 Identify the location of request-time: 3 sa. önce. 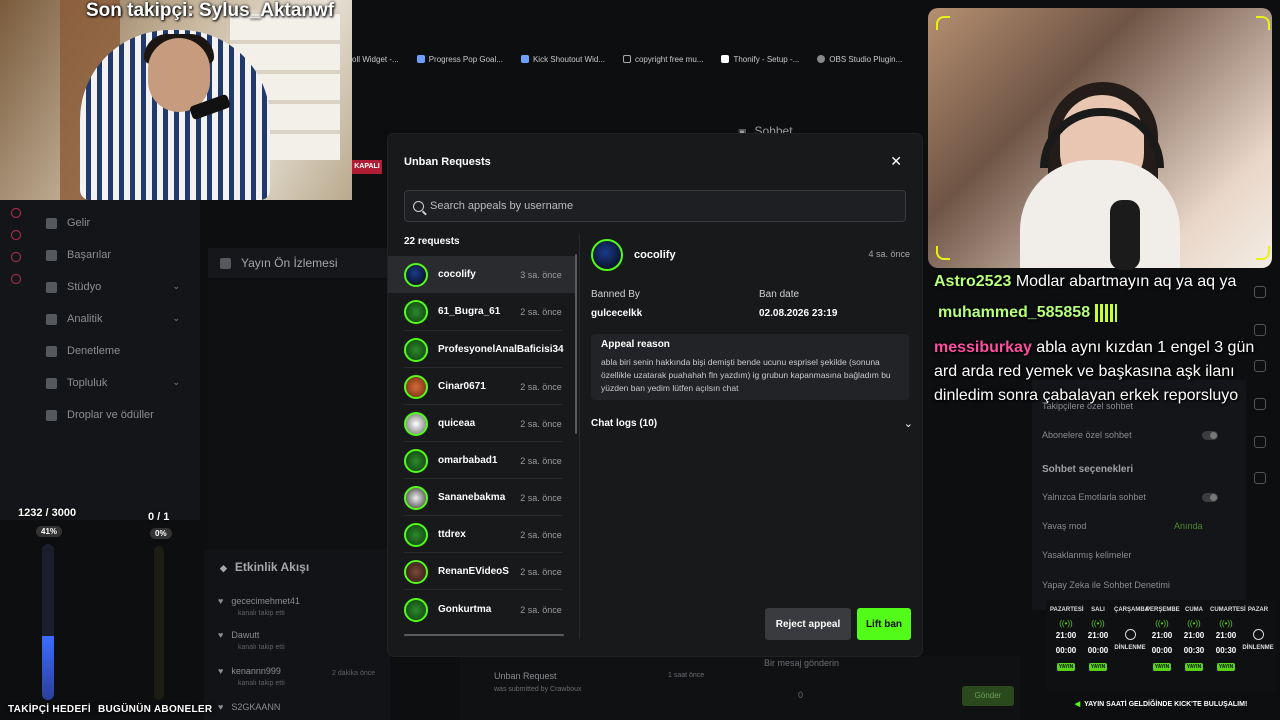
(541, 274).